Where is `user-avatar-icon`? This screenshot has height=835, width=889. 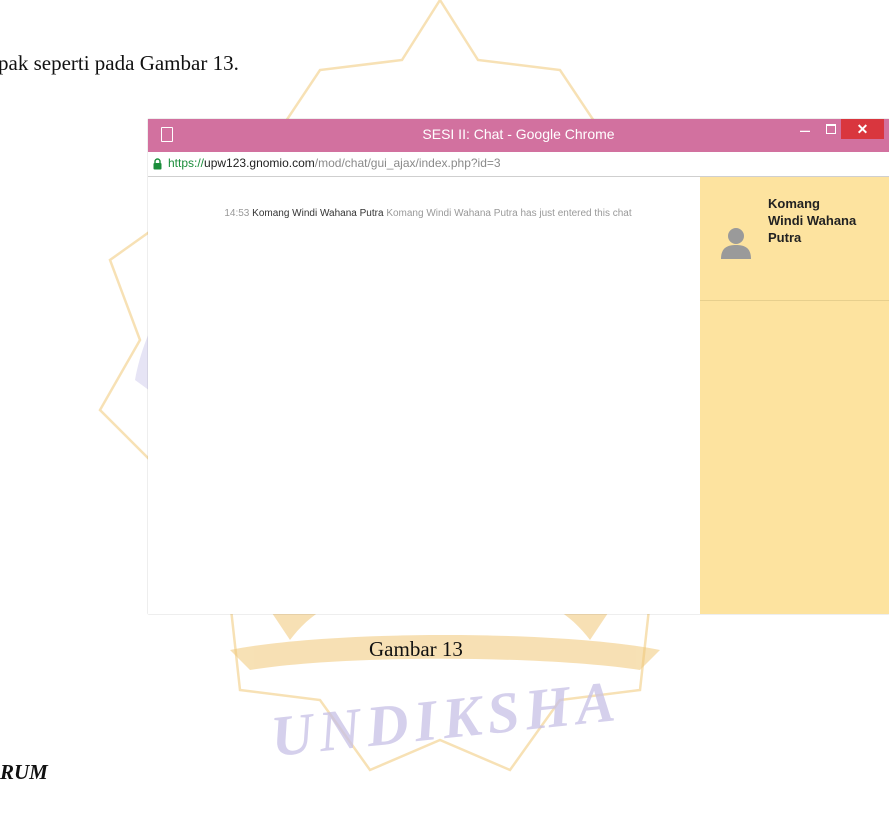 user-avatar-icon is located at coordinates (736, 243).